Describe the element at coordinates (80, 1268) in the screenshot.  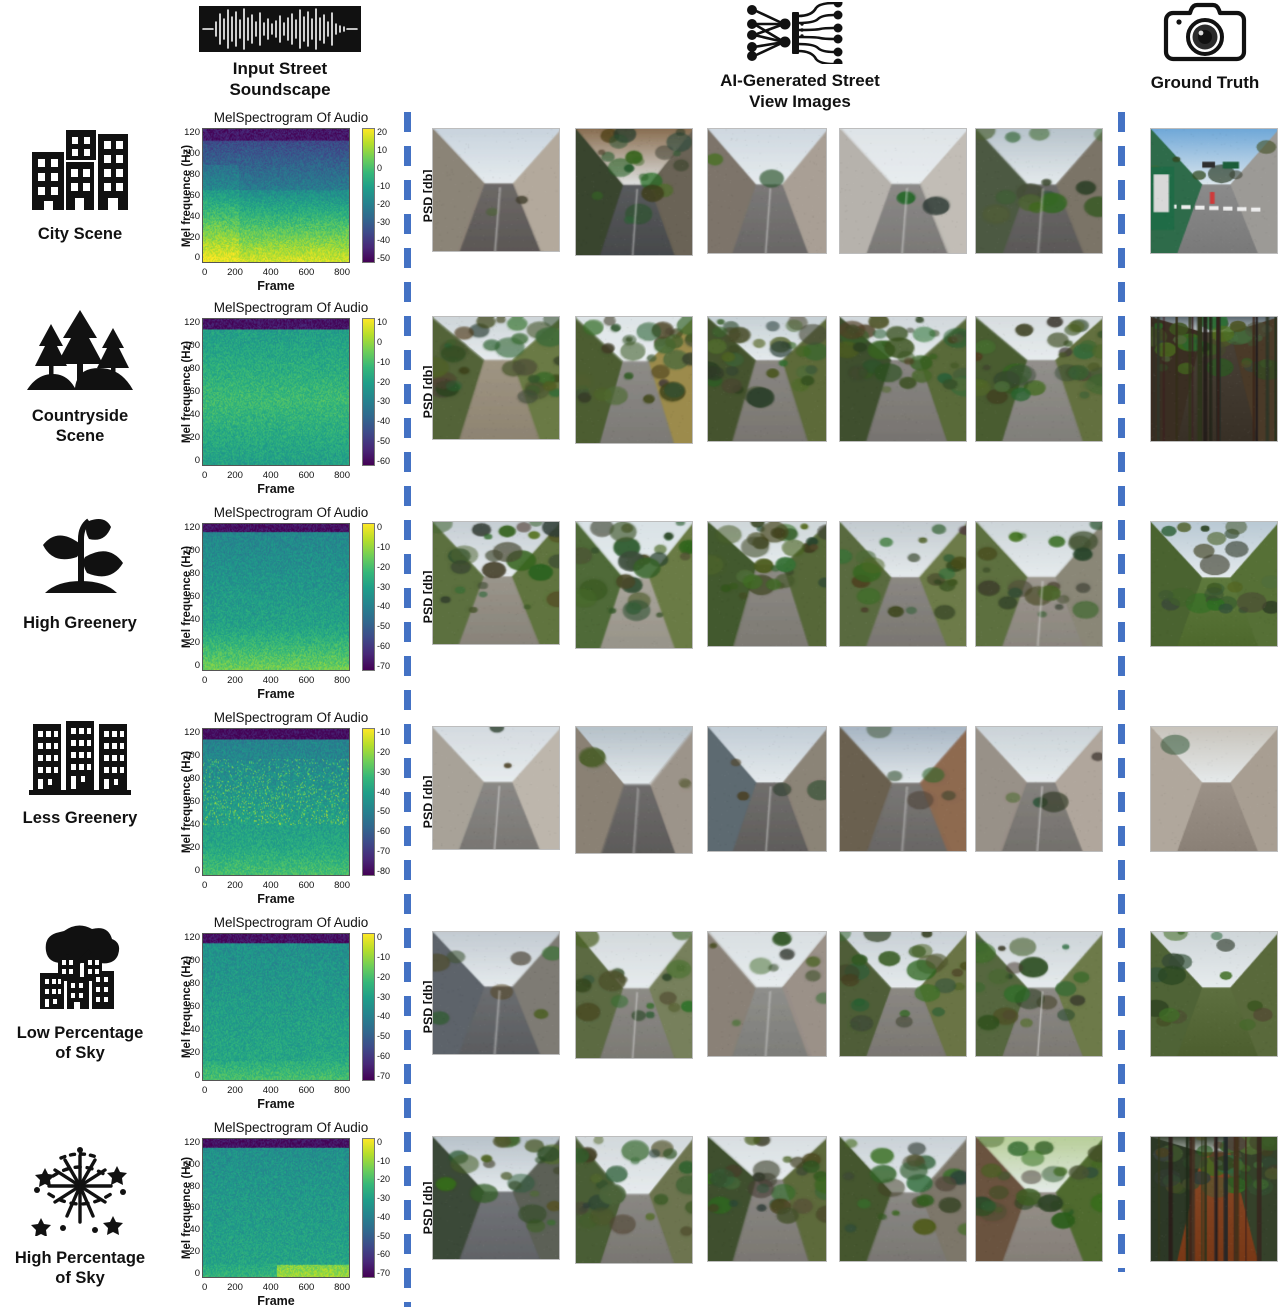
I see `category-label: High Percentage of Sky` at that location.